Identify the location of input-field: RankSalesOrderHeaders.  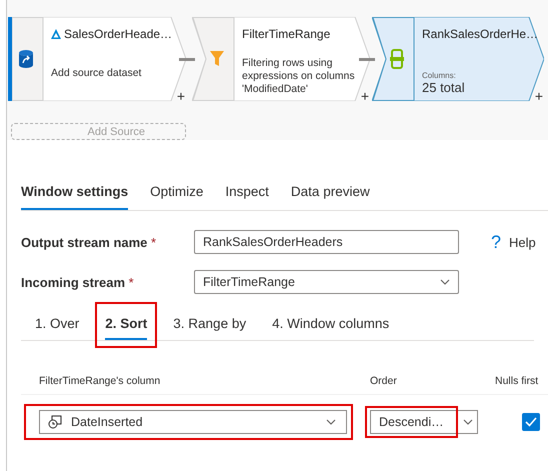
(326, 242).